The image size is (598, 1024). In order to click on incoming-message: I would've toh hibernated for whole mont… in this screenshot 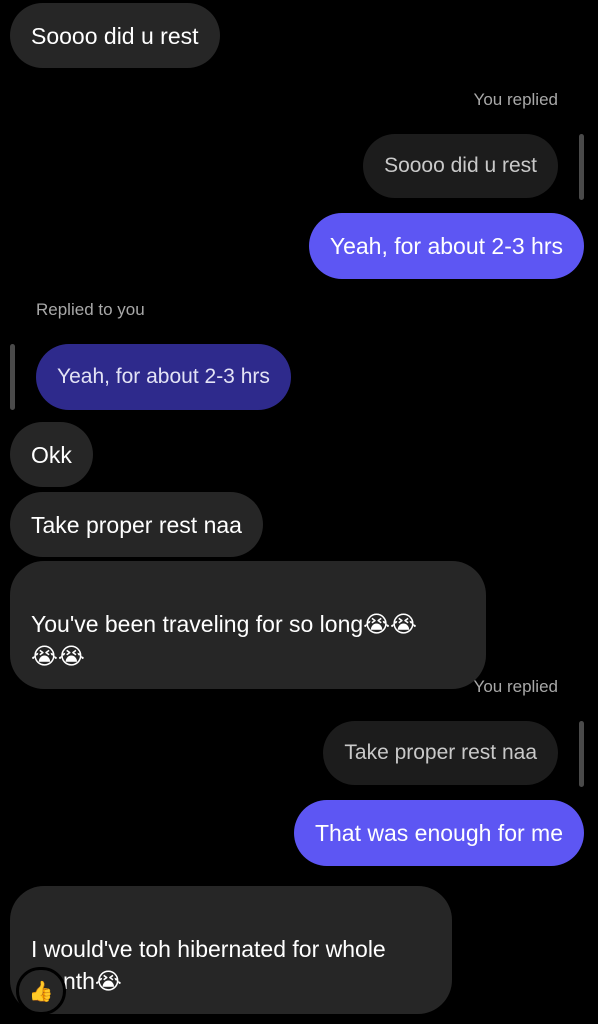, I will do `click(231, 950)`.